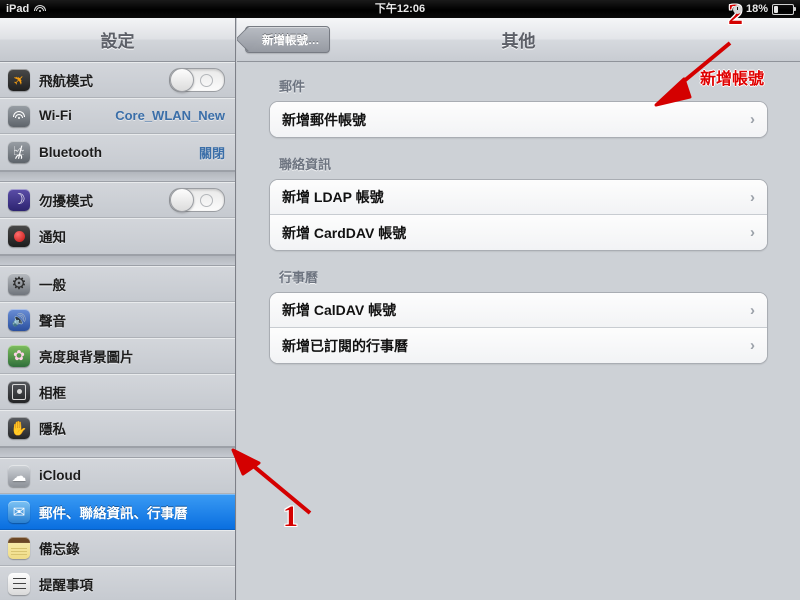  Describe the element at coordinates (60, 475) in the screenshot. I see `sidebar-item-label: iCloud` at that location.